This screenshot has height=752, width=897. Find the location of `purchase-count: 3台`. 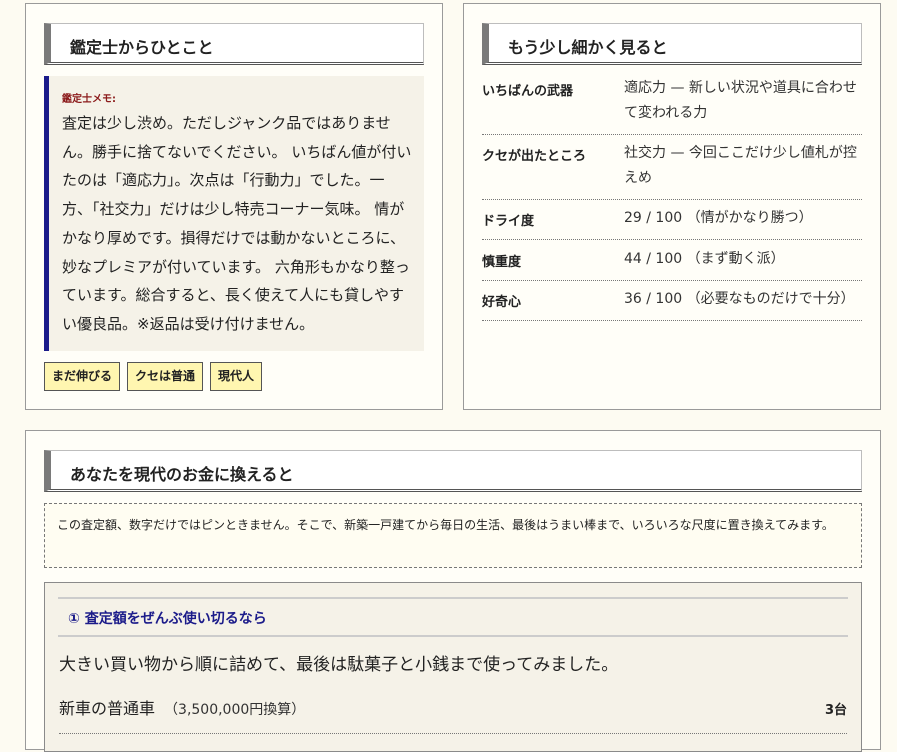

purchase-count: 3台 is located at coordinates (835, 710).